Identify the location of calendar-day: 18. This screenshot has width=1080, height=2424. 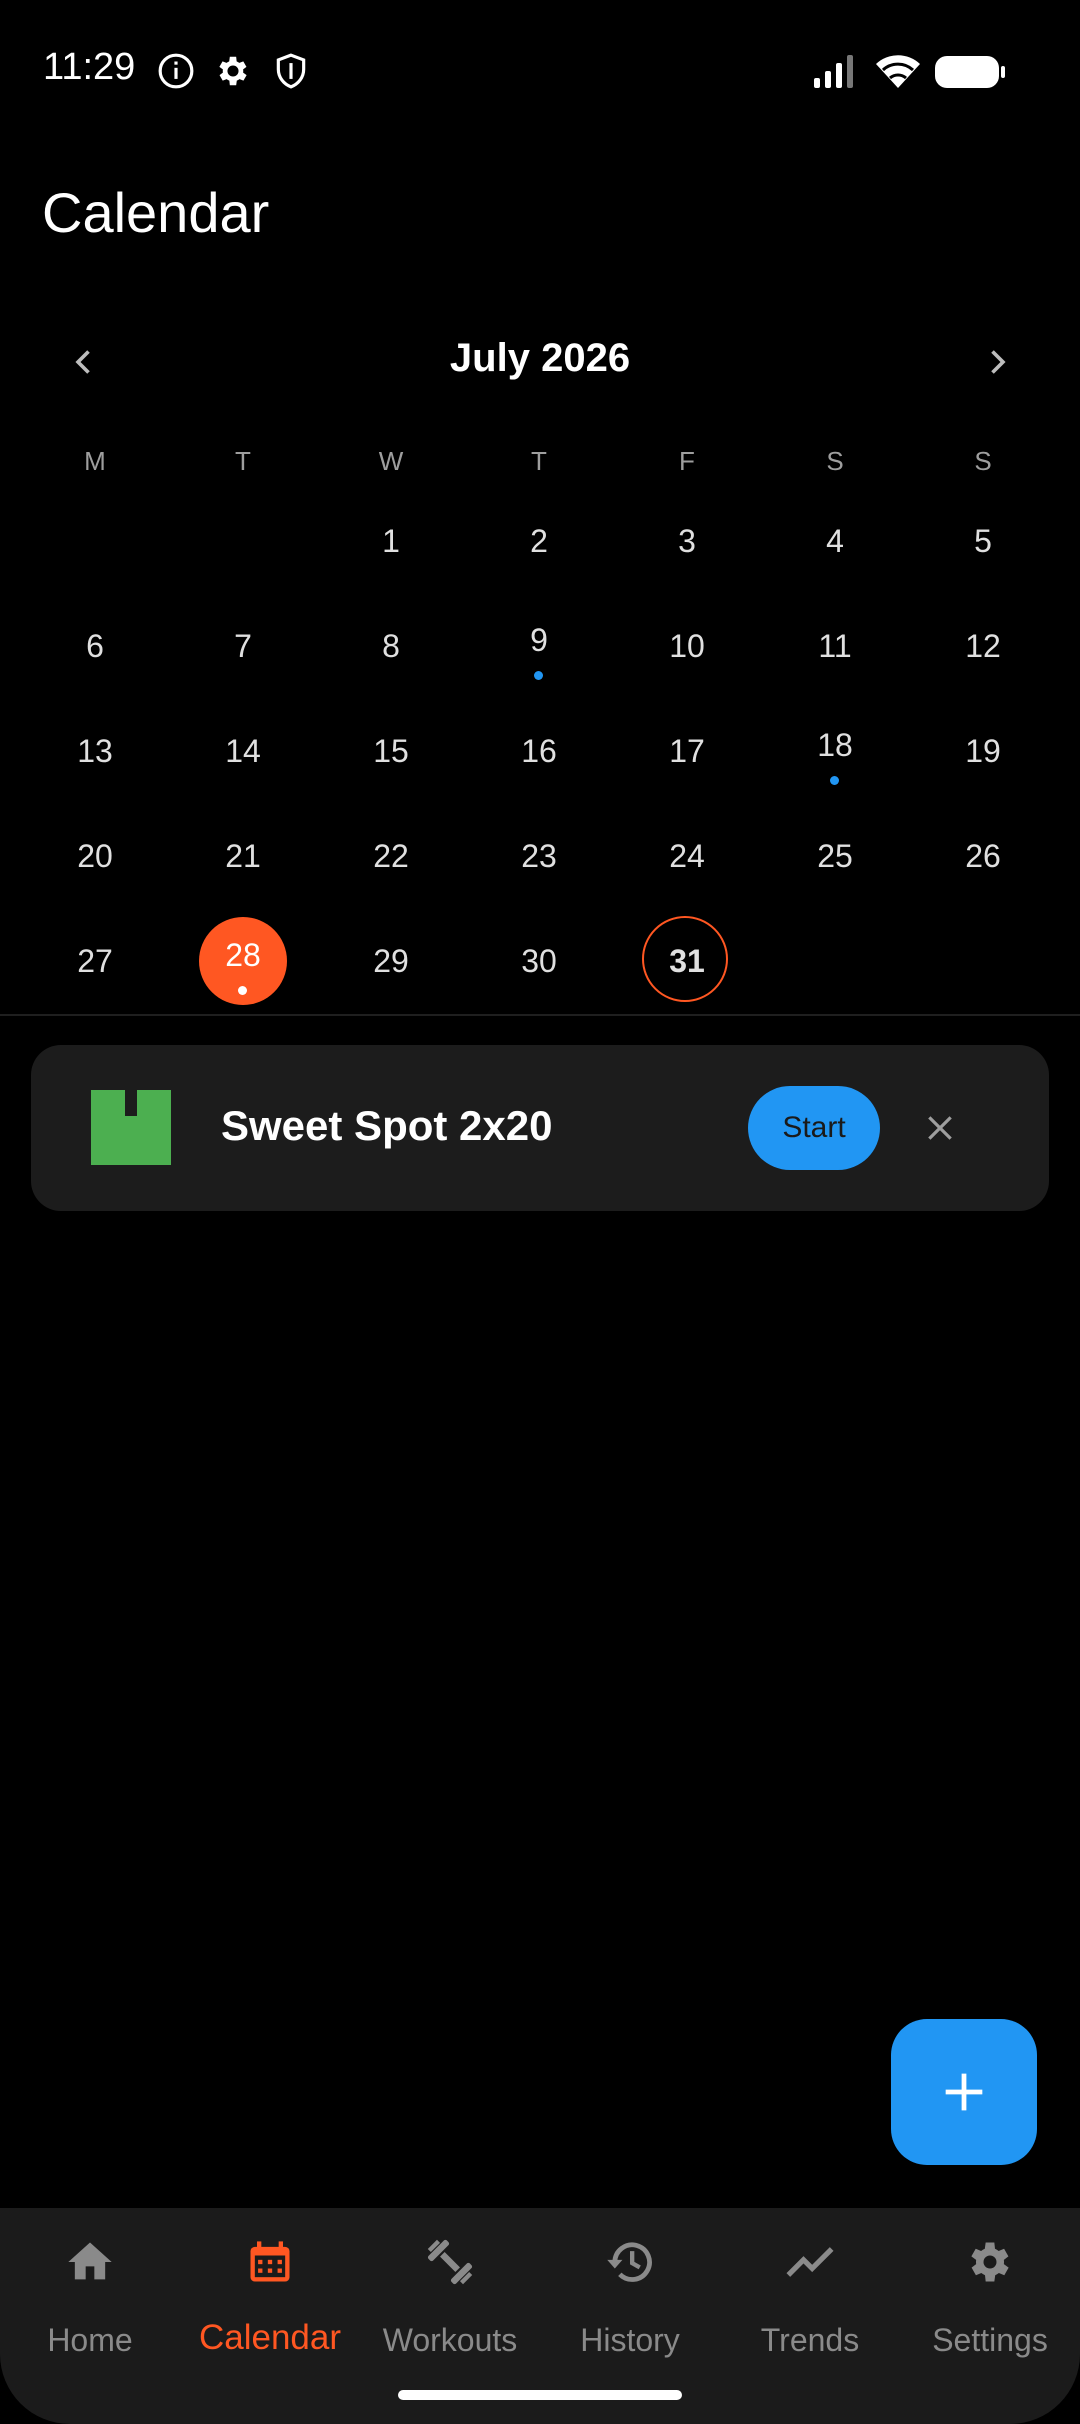
(835, 751).